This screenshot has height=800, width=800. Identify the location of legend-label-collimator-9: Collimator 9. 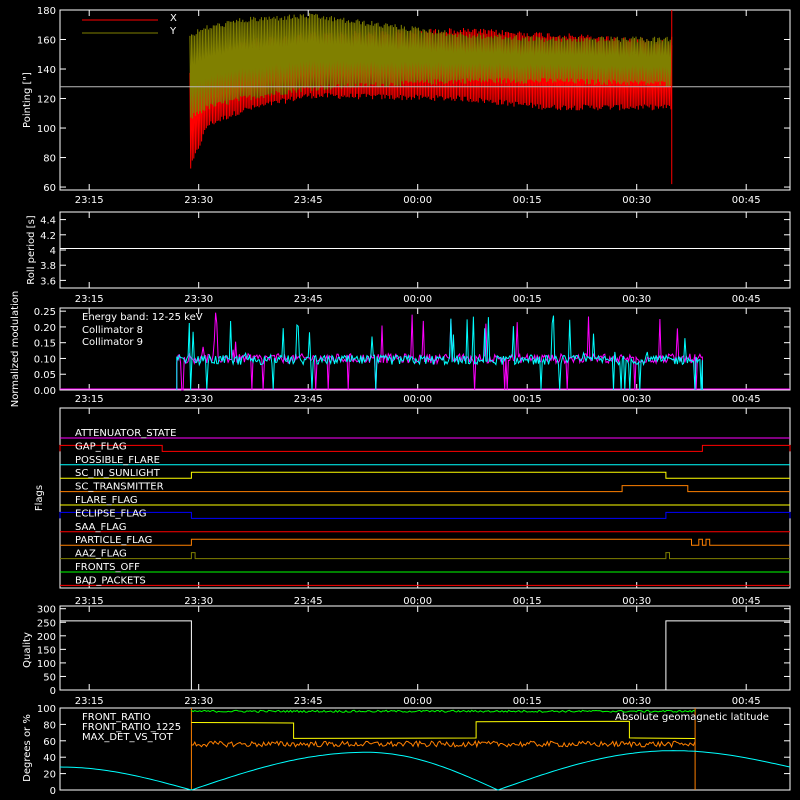
(112, 342).